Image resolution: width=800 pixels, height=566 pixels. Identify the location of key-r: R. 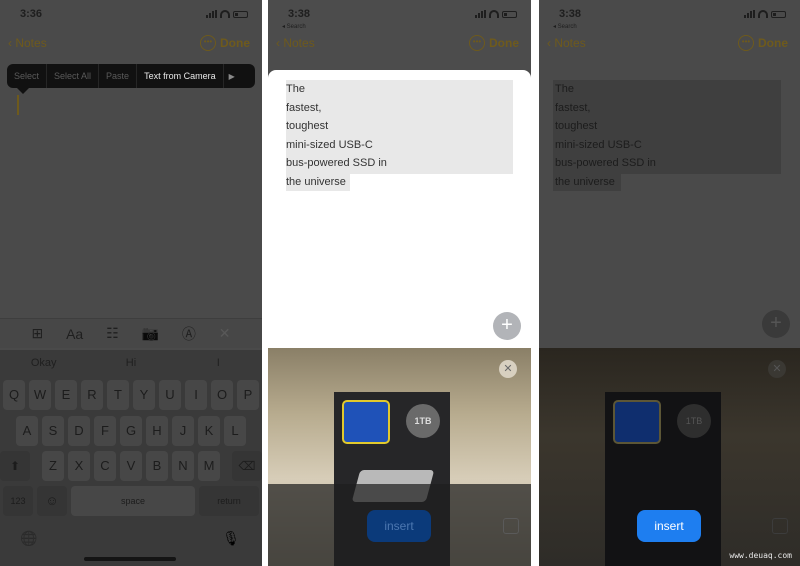
(92, 395).